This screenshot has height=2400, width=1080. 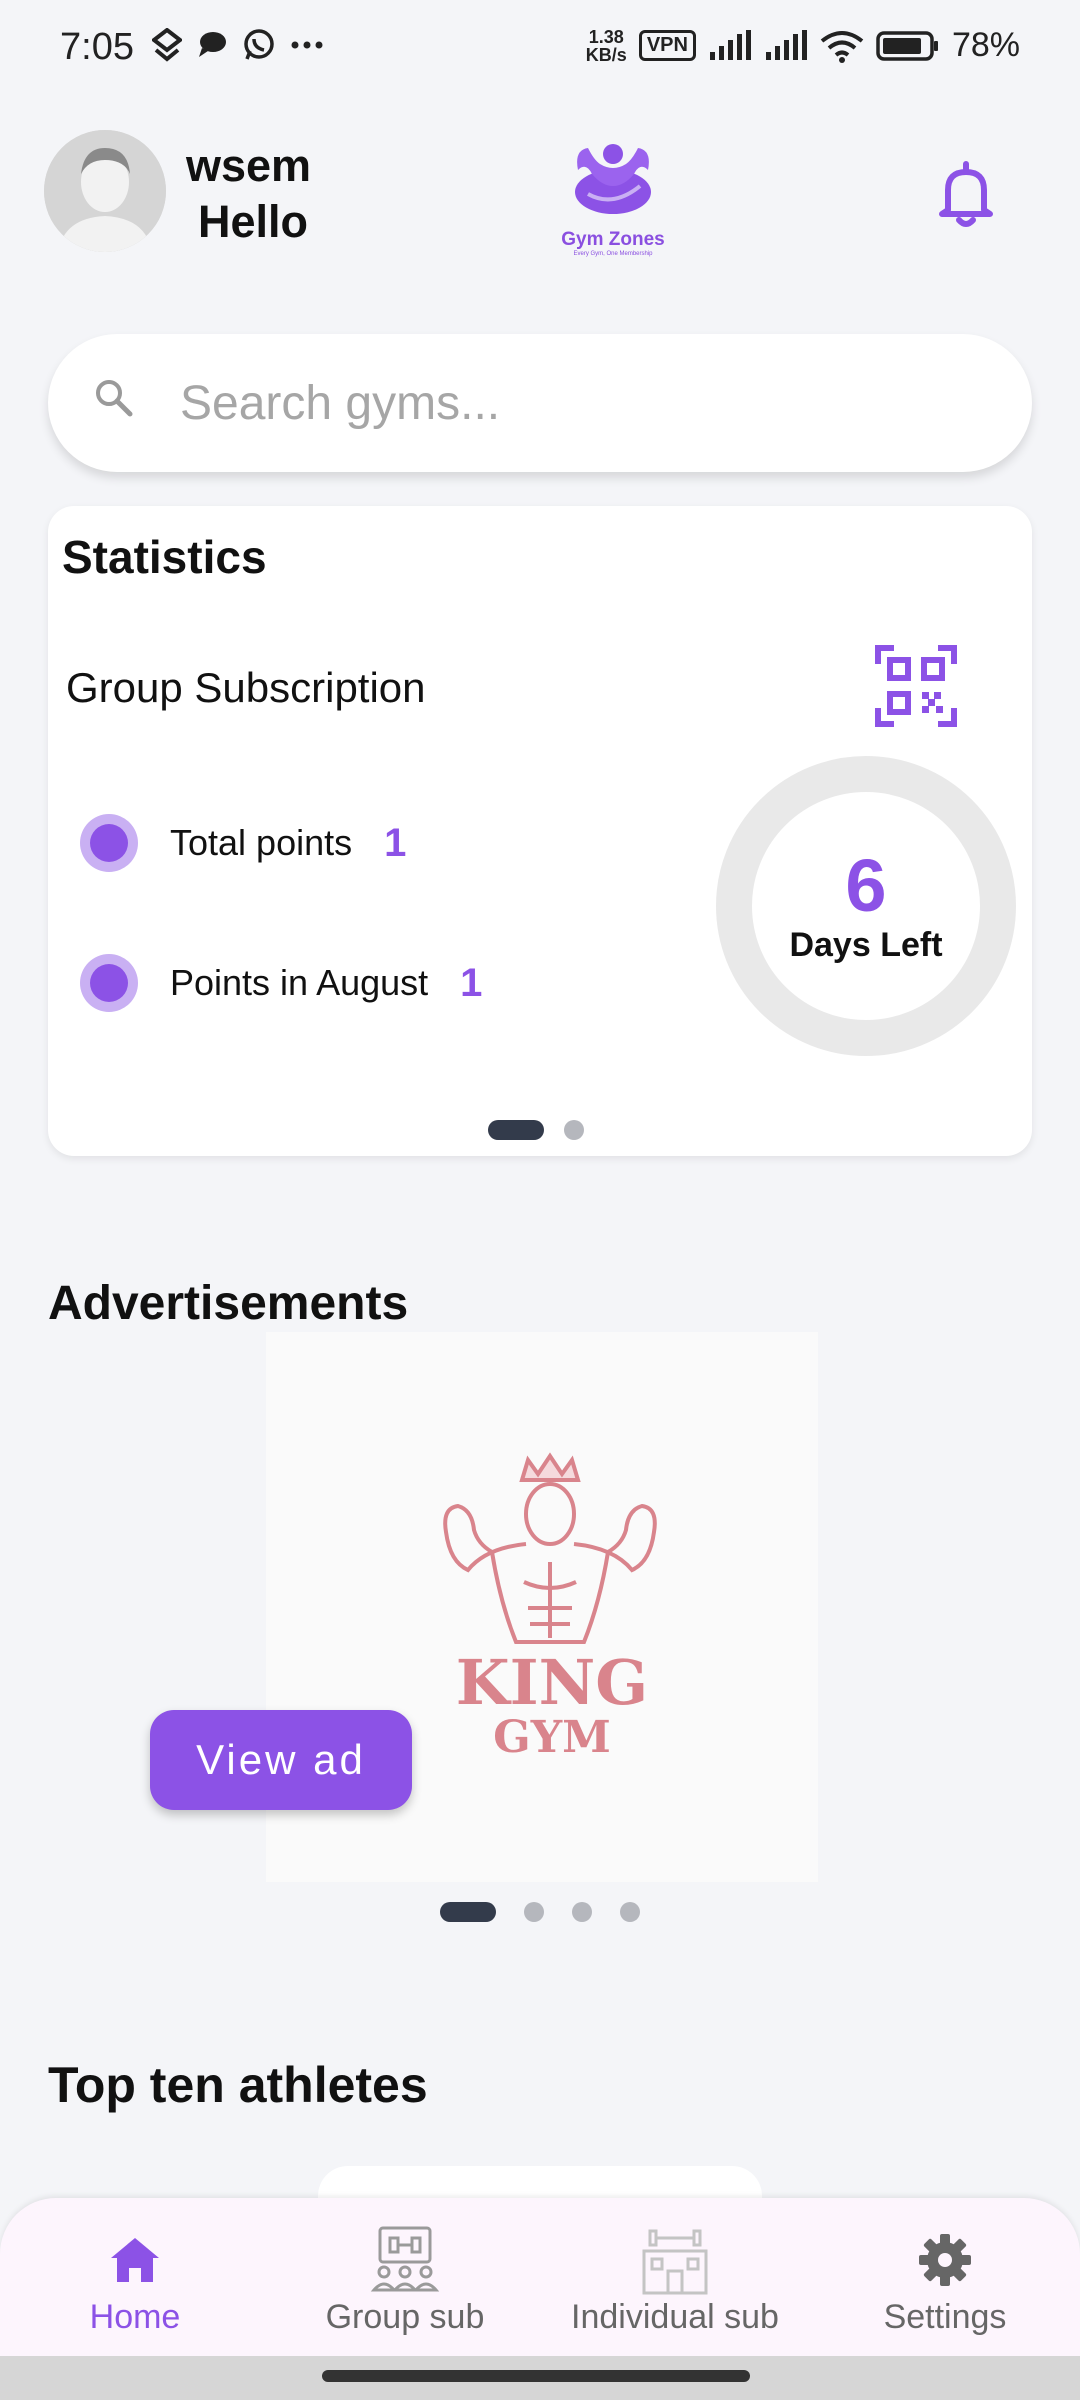 What do you see at coordinates (866, 944) in the screenshot?
I see `days-left-label: Days Left` at bounding box center [866, 944].